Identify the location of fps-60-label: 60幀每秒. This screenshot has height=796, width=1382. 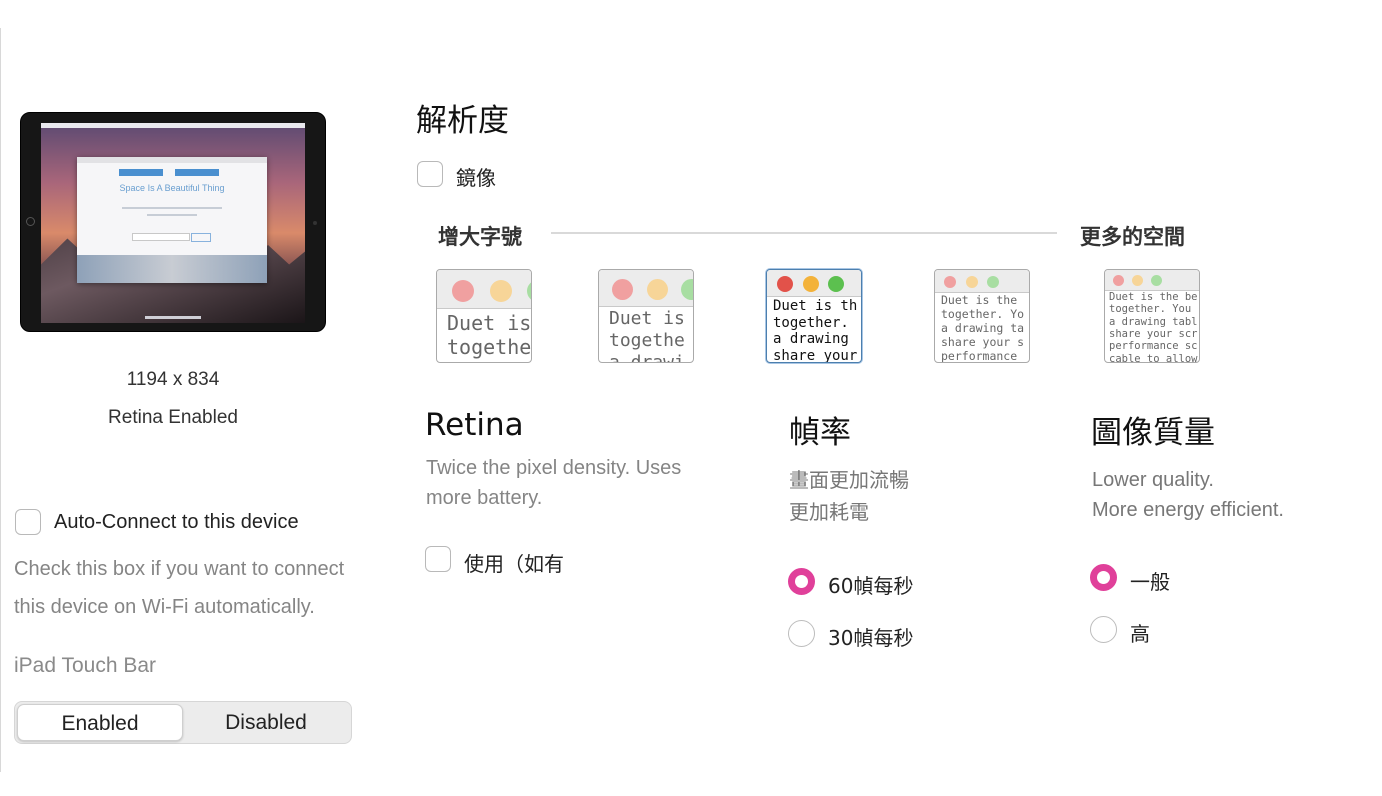
(871, 586).